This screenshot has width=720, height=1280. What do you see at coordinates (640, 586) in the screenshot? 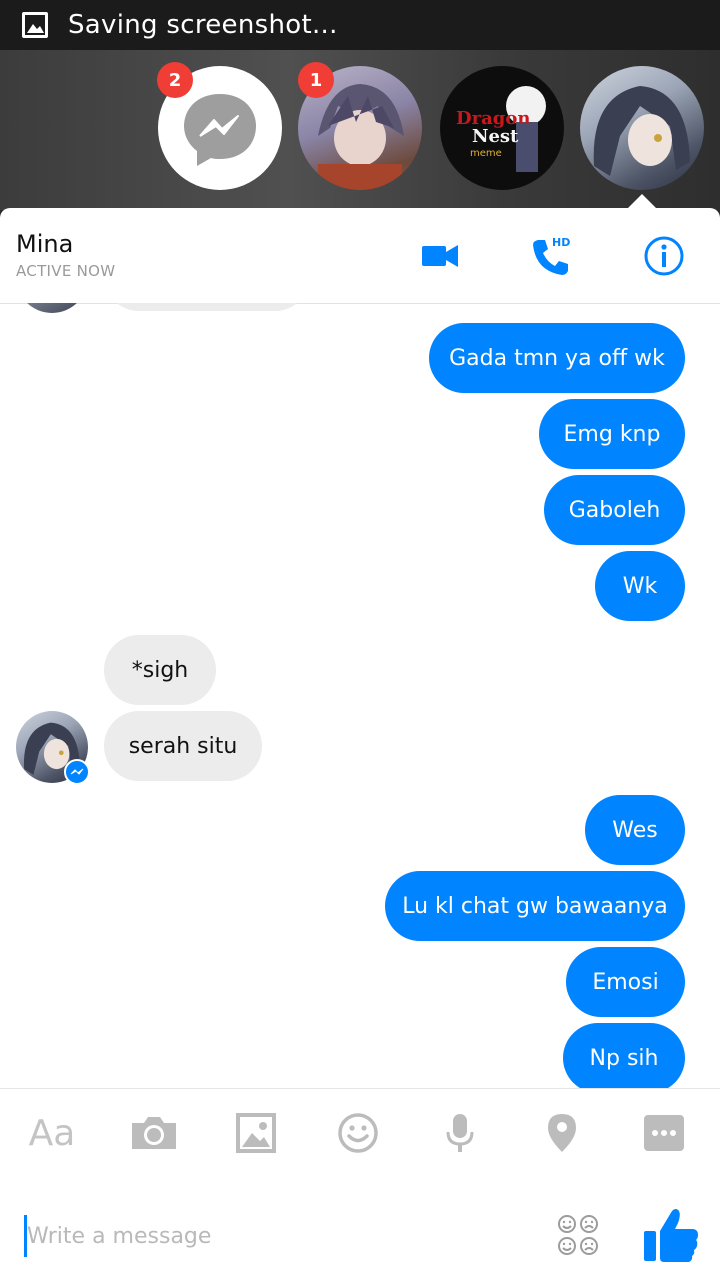
I see `message-bubble-outgoing: Wk` at bounding box center [640, 586].